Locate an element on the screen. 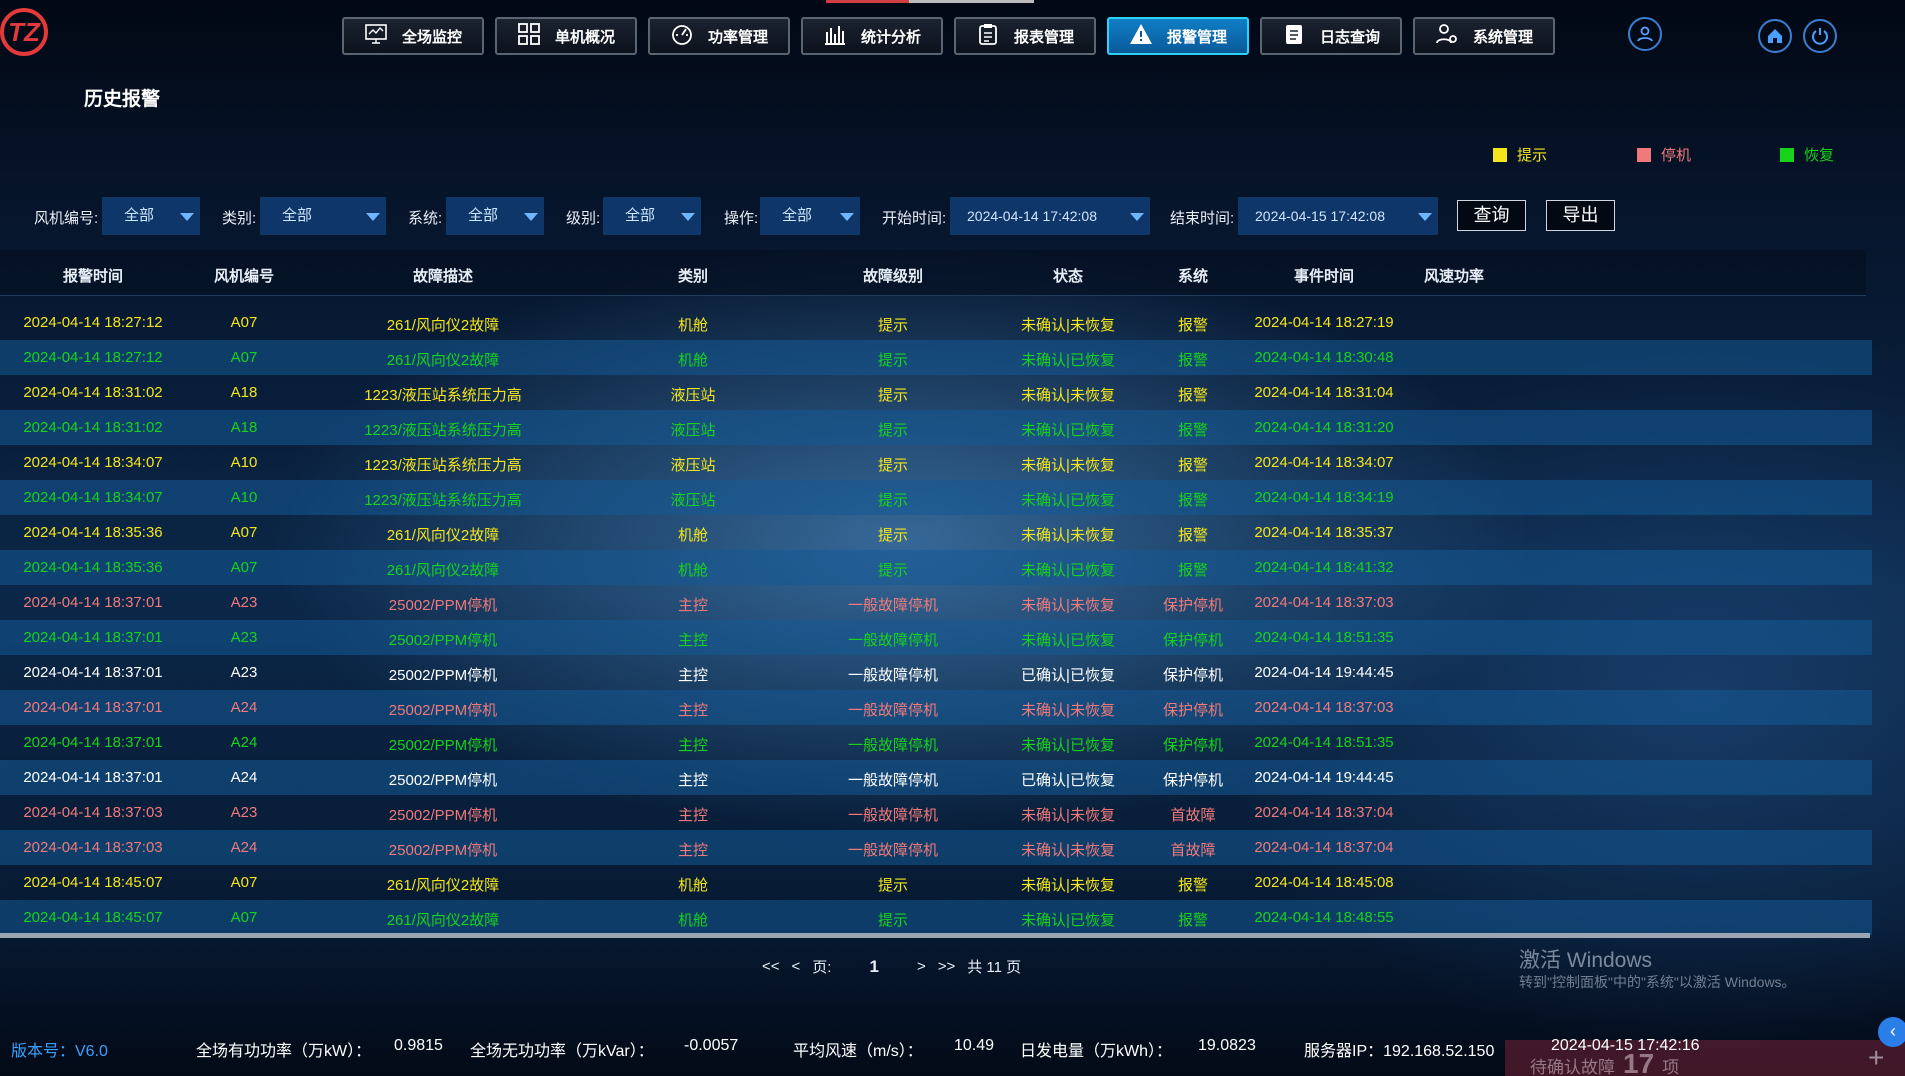 This screenshot has width=1905, height=1076. nav-monitor-button: 全场监控 is located at coordinates (413, 36).